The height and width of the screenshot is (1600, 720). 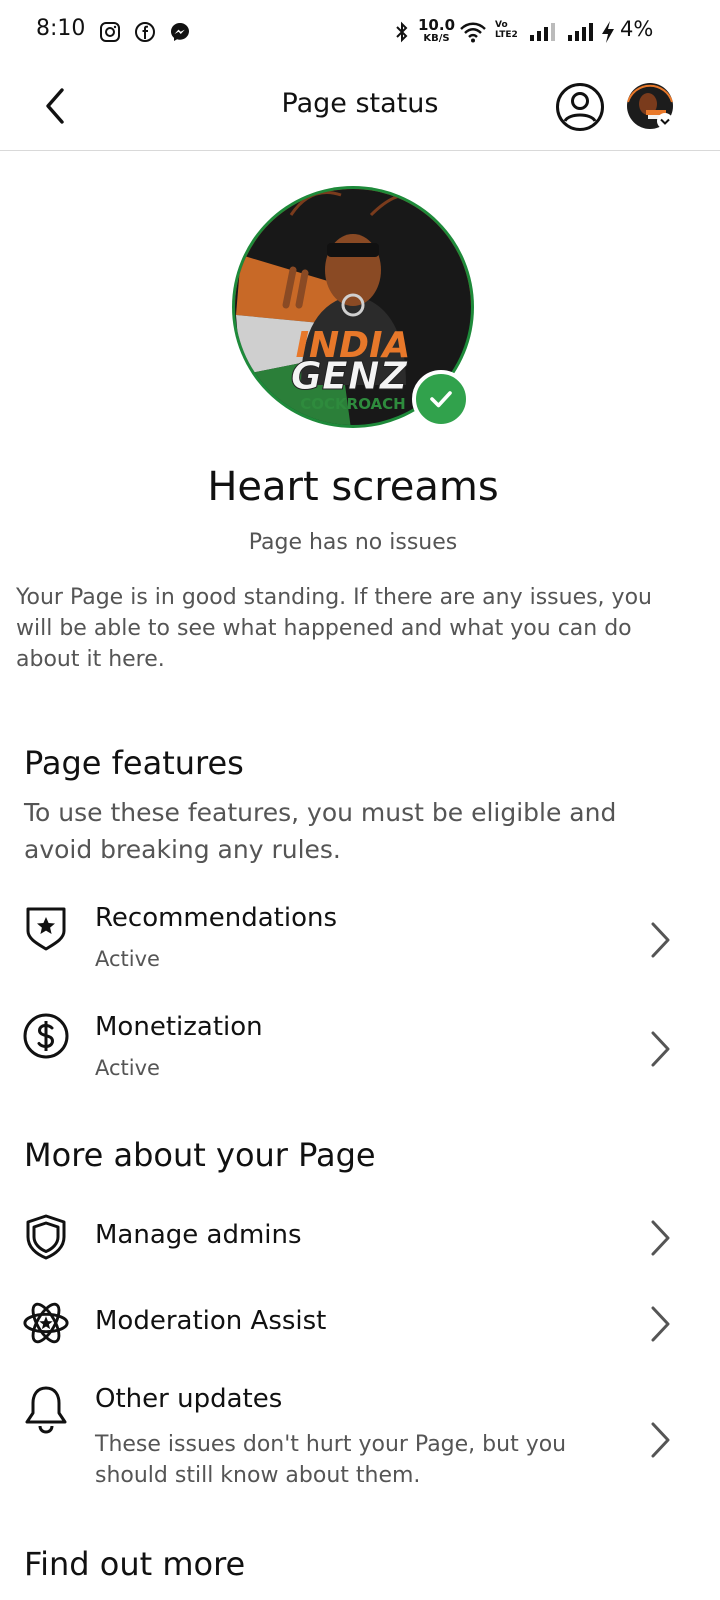 I want to click on bell-icon, so click(x=46, y=1410).